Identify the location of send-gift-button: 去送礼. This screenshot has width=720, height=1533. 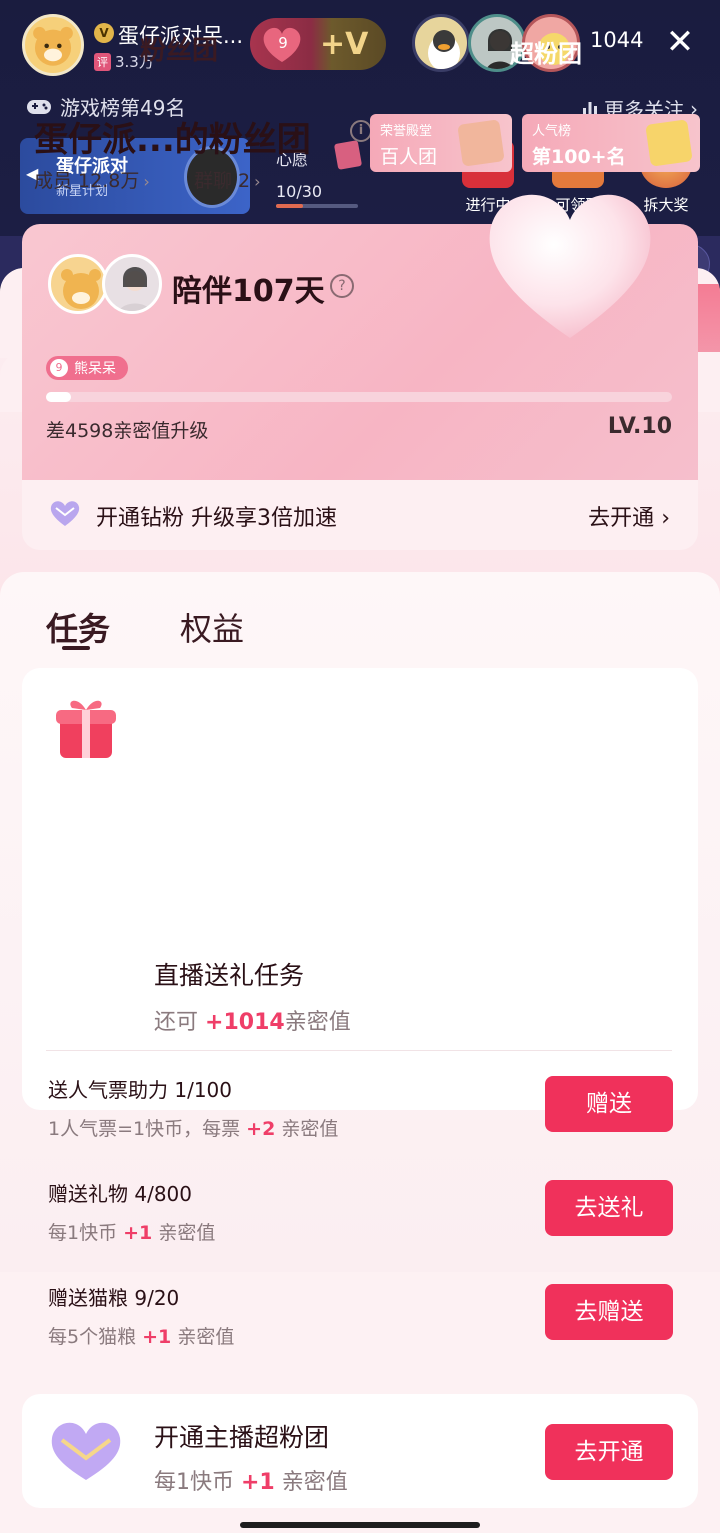
(609, 1208).